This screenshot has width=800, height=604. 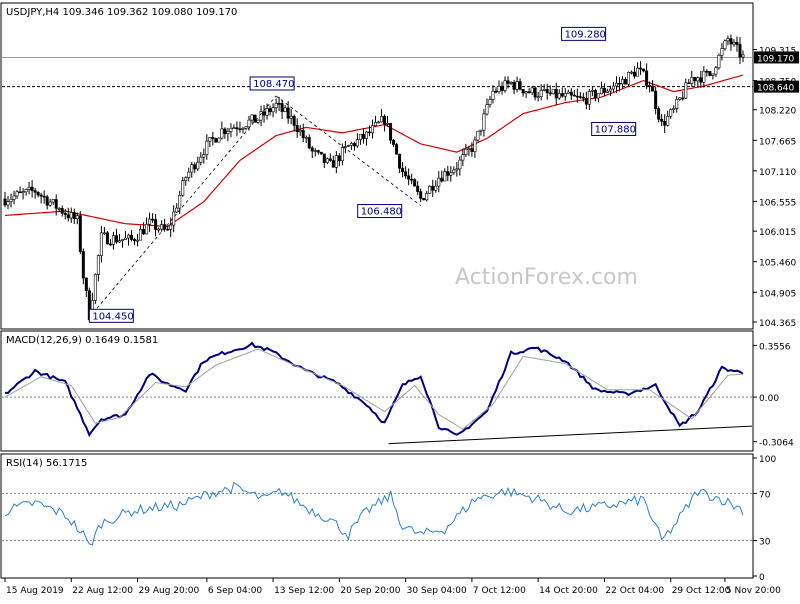 What do you see at coordinates (777, 324) in the screenshot?
I see `price-axis-label: 104.365` at bounding box center [777, 324].